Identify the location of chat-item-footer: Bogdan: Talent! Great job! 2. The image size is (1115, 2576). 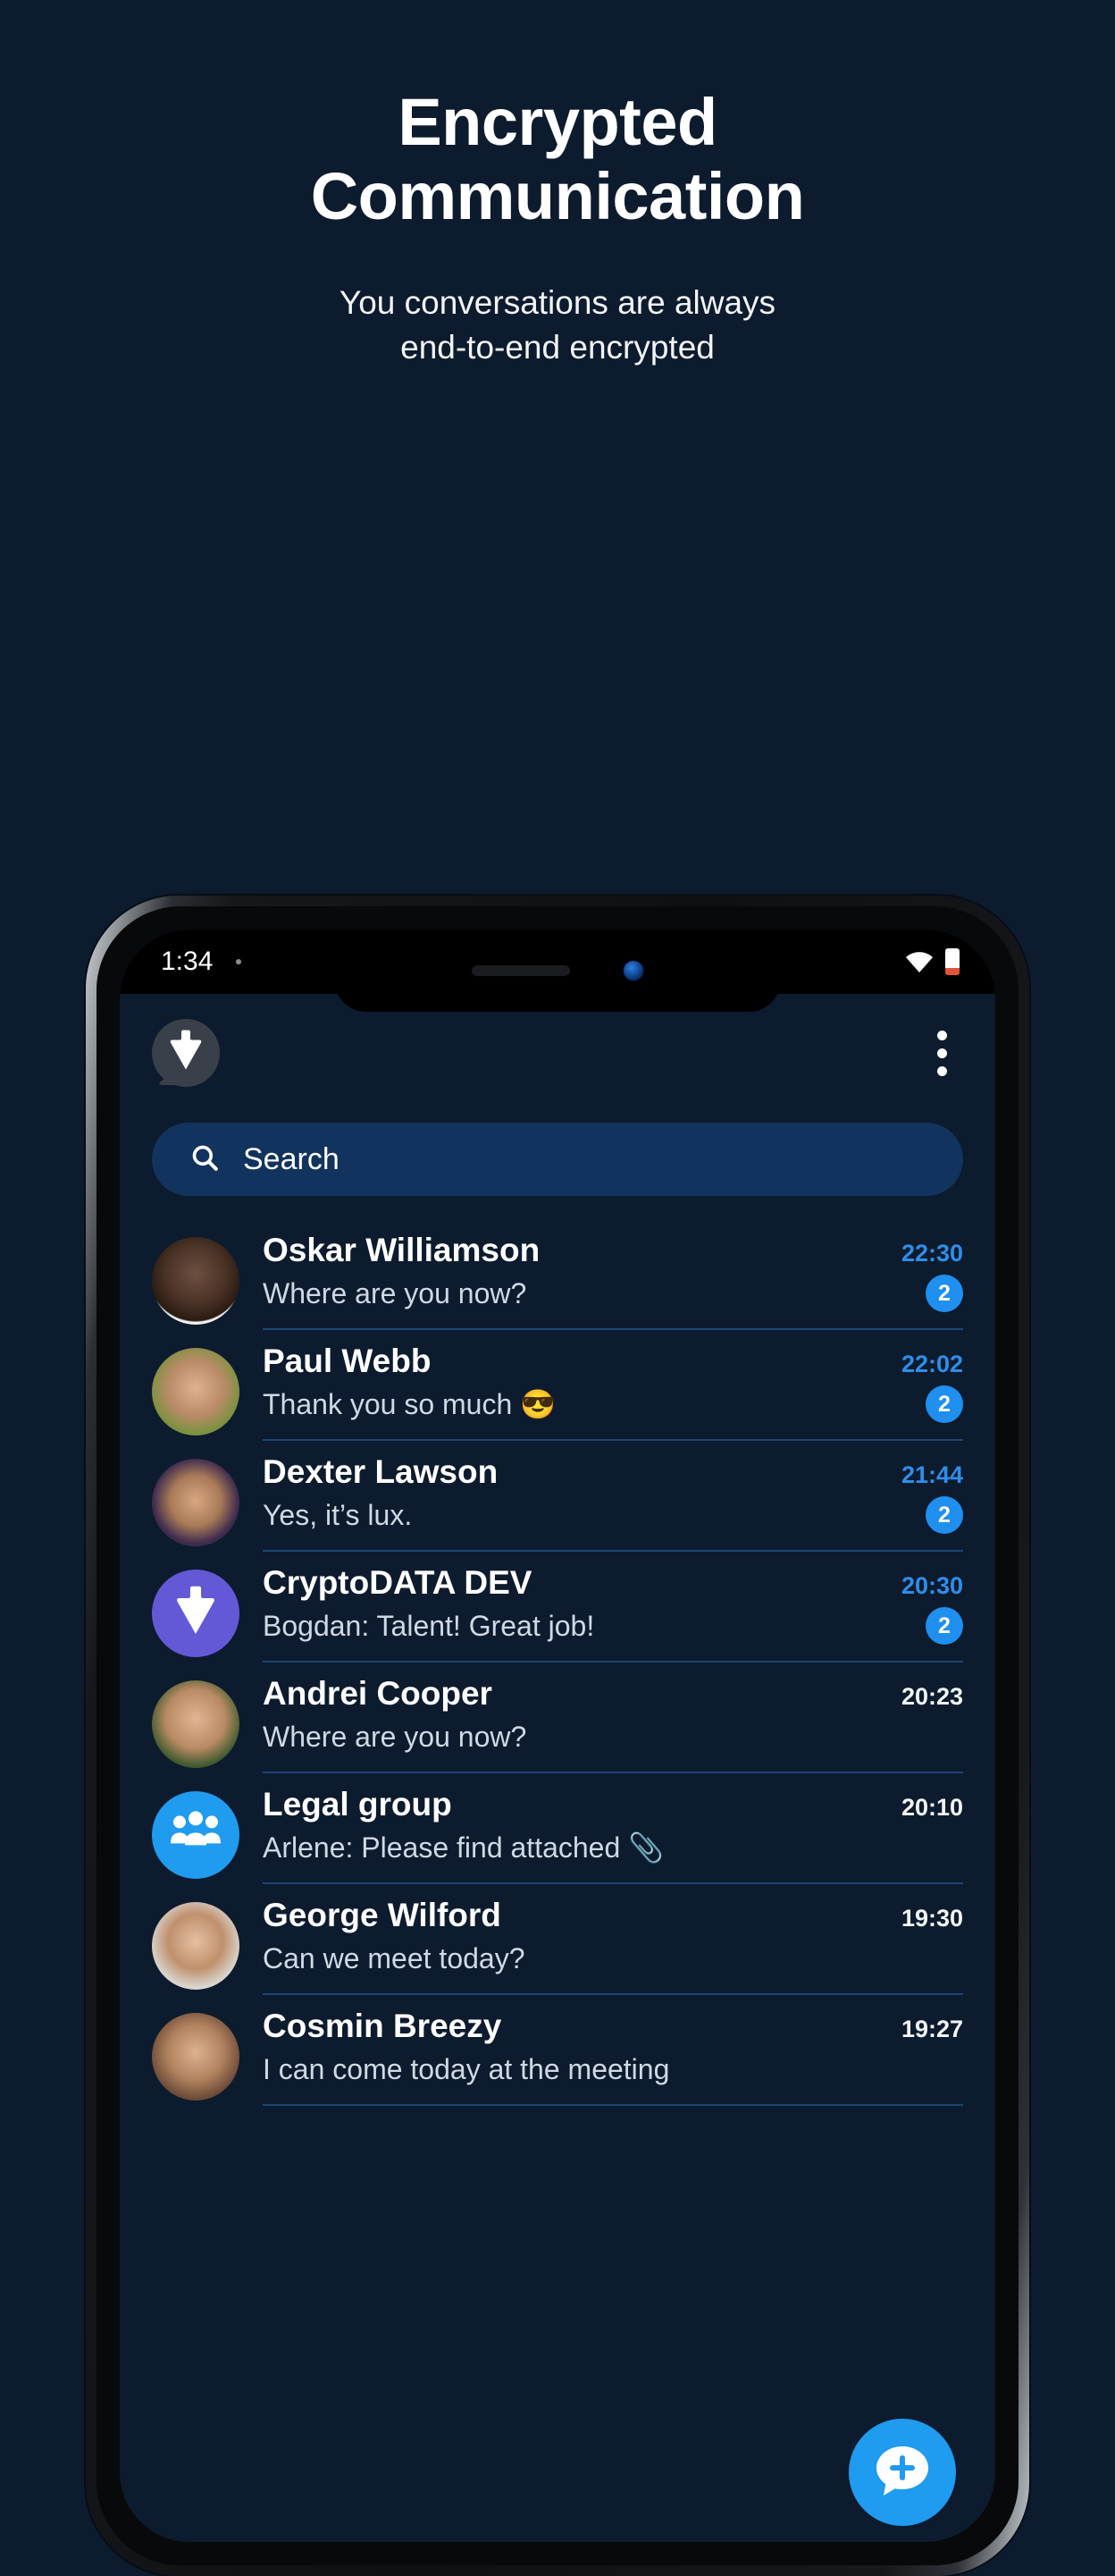
(613, 1626).